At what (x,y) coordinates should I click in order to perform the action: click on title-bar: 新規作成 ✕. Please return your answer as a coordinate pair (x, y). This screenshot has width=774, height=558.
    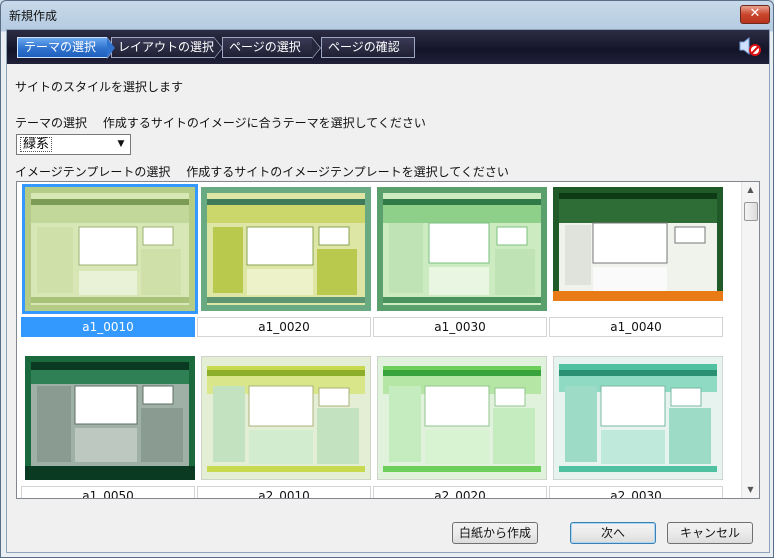
    Looking at the image, I should click on (387, 15).